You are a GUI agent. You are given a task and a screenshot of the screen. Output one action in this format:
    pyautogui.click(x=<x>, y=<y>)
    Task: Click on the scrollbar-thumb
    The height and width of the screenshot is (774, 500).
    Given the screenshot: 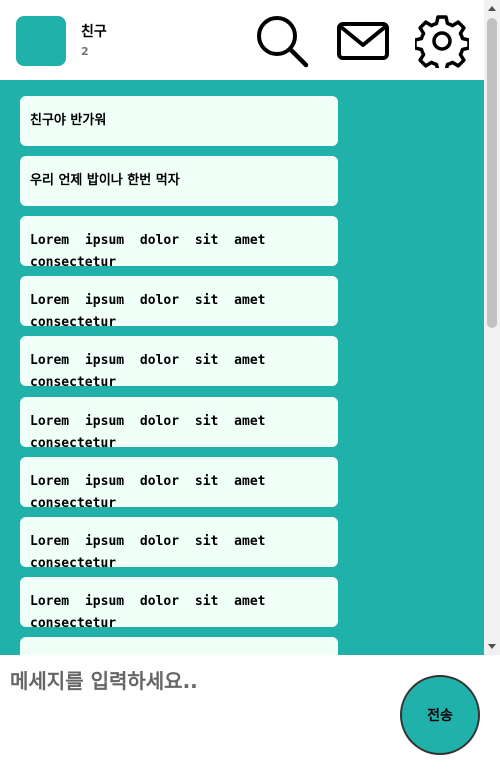 What is the action you would take?
    pyautogui.click(x=492, y=173)
    